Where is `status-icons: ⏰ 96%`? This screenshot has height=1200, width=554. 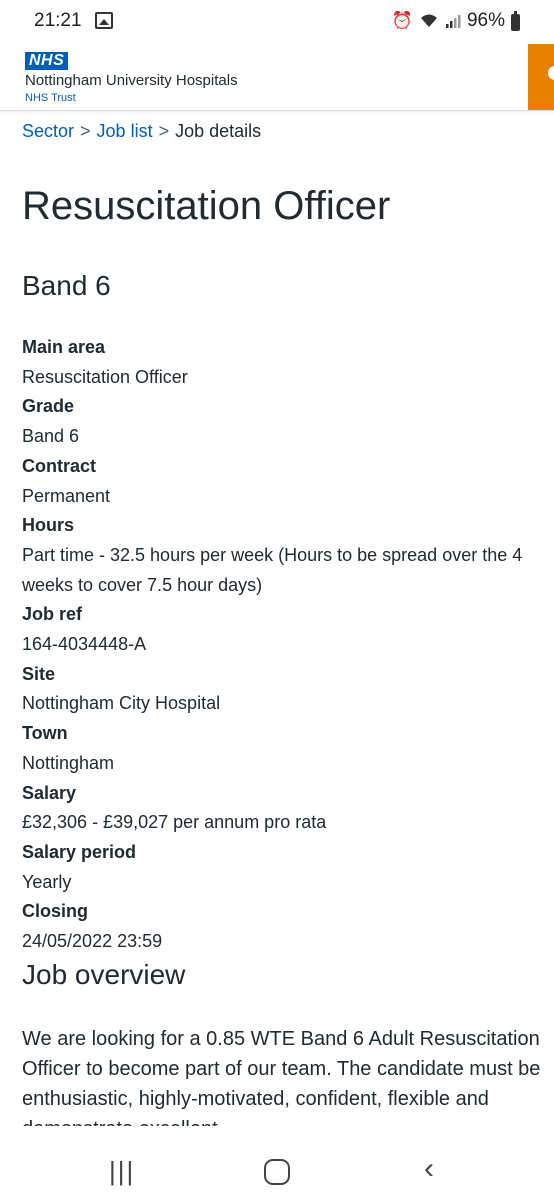
status-icons: ⏰ 96% is located at coordinates (456, 21).